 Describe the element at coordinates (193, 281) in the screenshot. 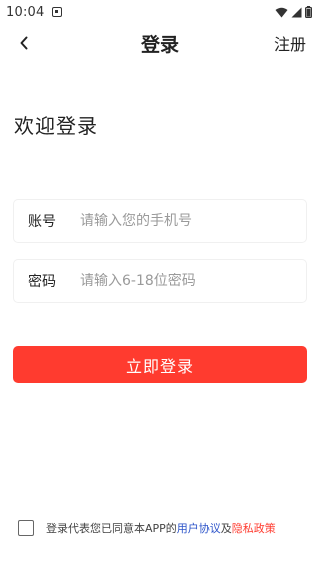

I see `password-input` at that location.